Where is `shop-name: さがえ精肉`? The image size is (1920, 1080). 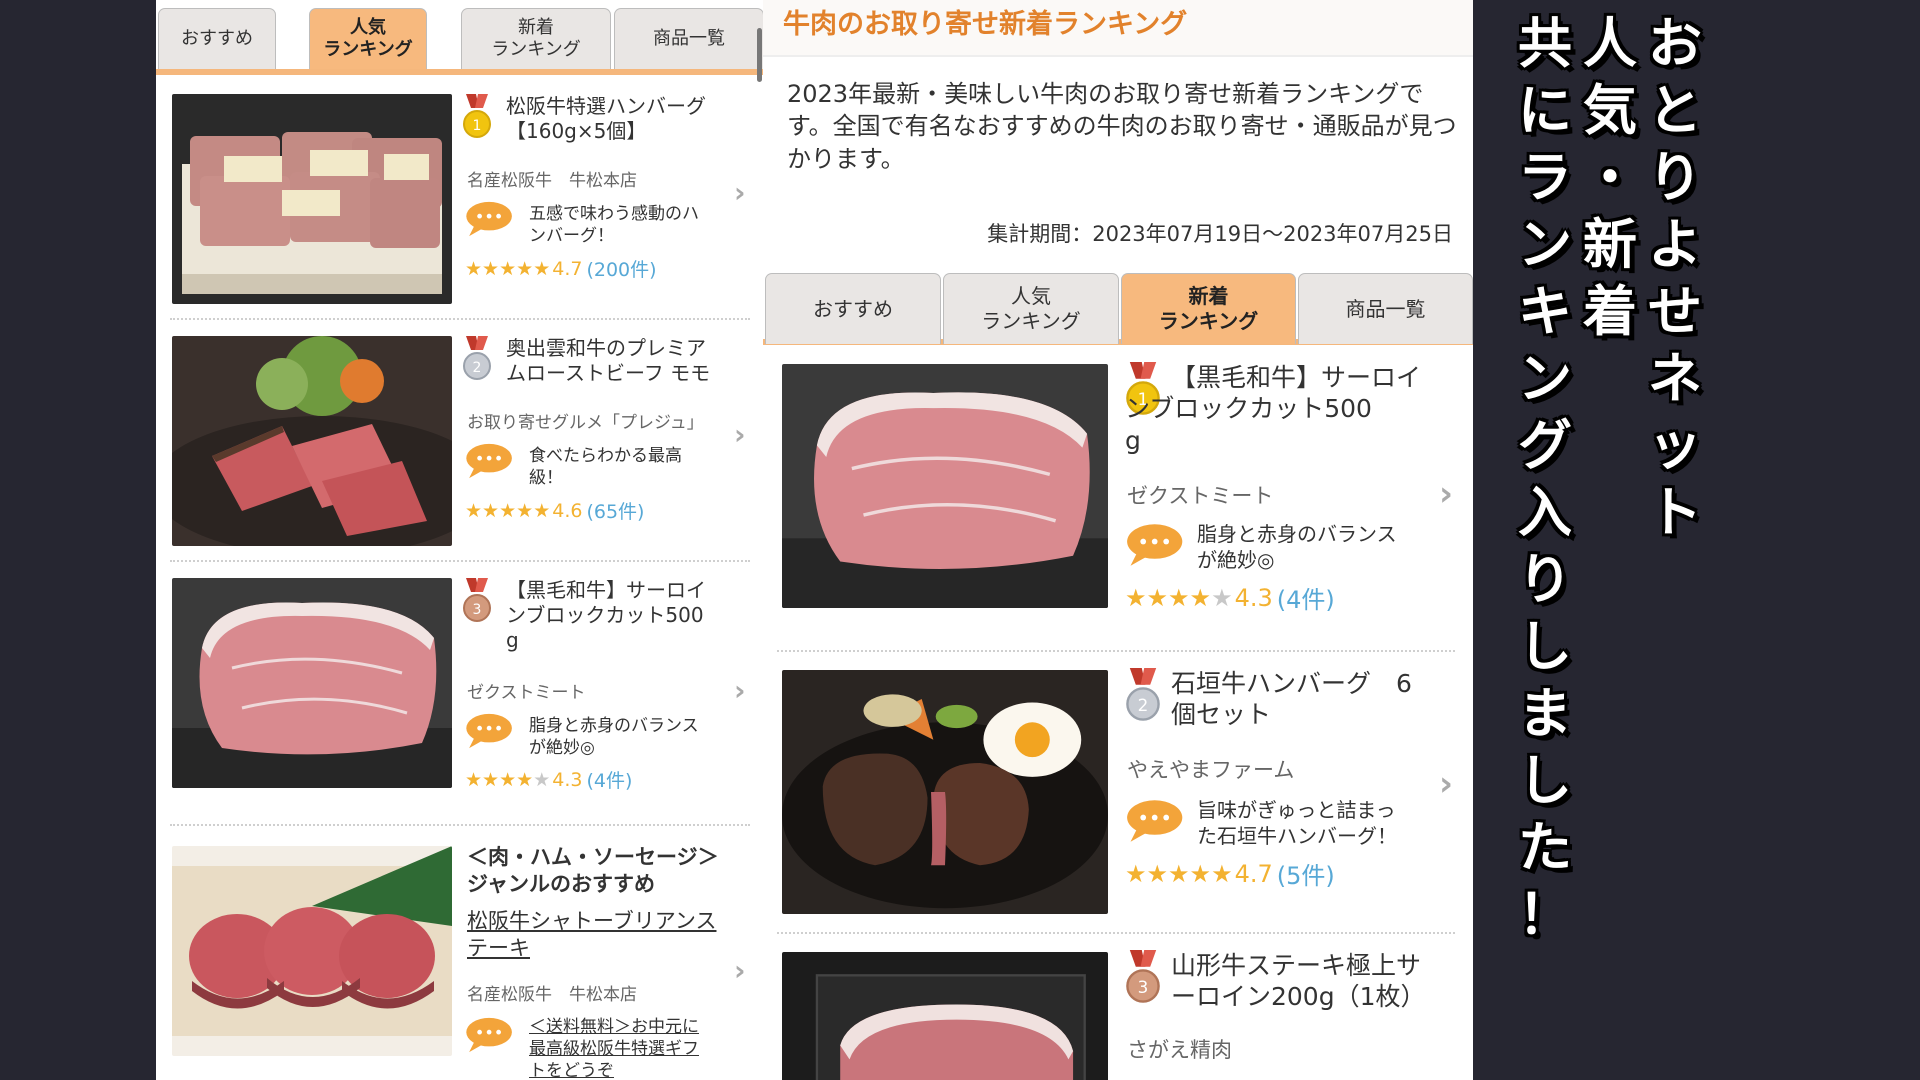 shop-name: さがえ精肉 is located at coordinates (1179, 1050).